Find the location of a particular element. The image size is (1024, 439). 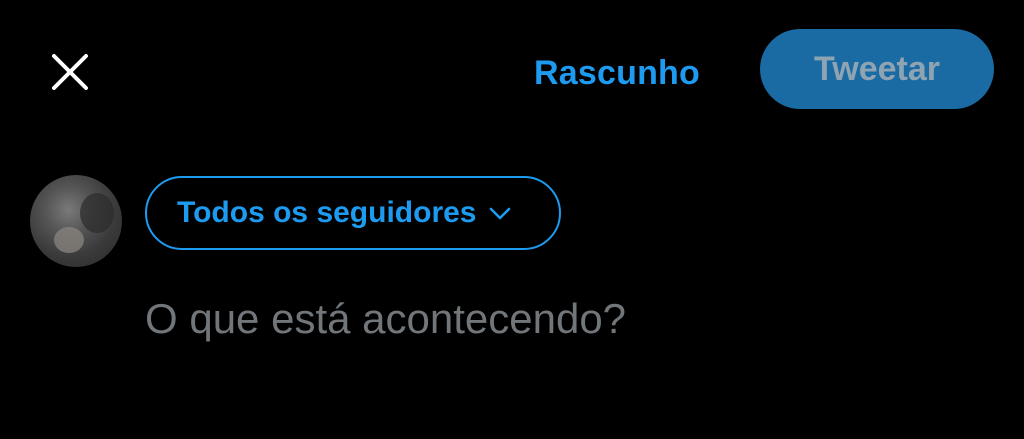

tweet-button: Tweetar is located at coordinates (877, 69).